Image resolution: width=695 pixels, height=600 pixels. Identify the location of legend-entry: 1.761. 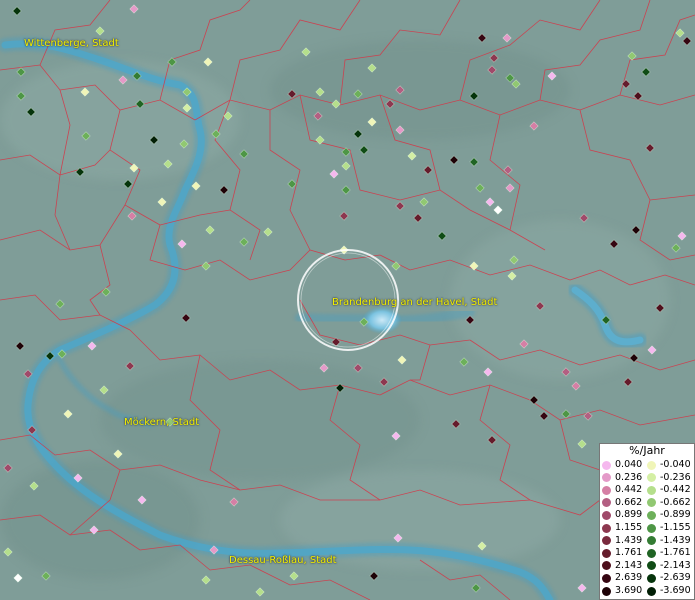
(622, 553).